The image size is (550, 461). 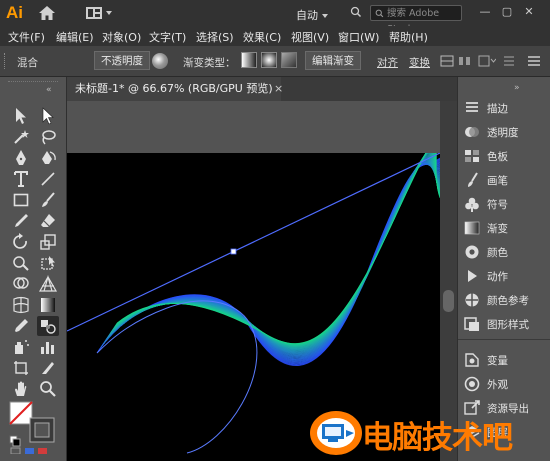 What do you see at coordinates (167, 37) in the screenshot?
I see `menu-type: 文字(T)` at bounding box center [167, 37].